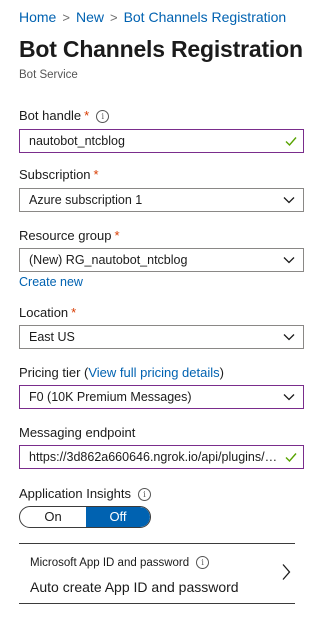 This screenshot has height=638, width=320. What do you see at coordinates (205, 17) in the screenshot?
I see `breadcrumb-bot-channels-registration: Bot Channels Registration` at bounding box center [205, 17].